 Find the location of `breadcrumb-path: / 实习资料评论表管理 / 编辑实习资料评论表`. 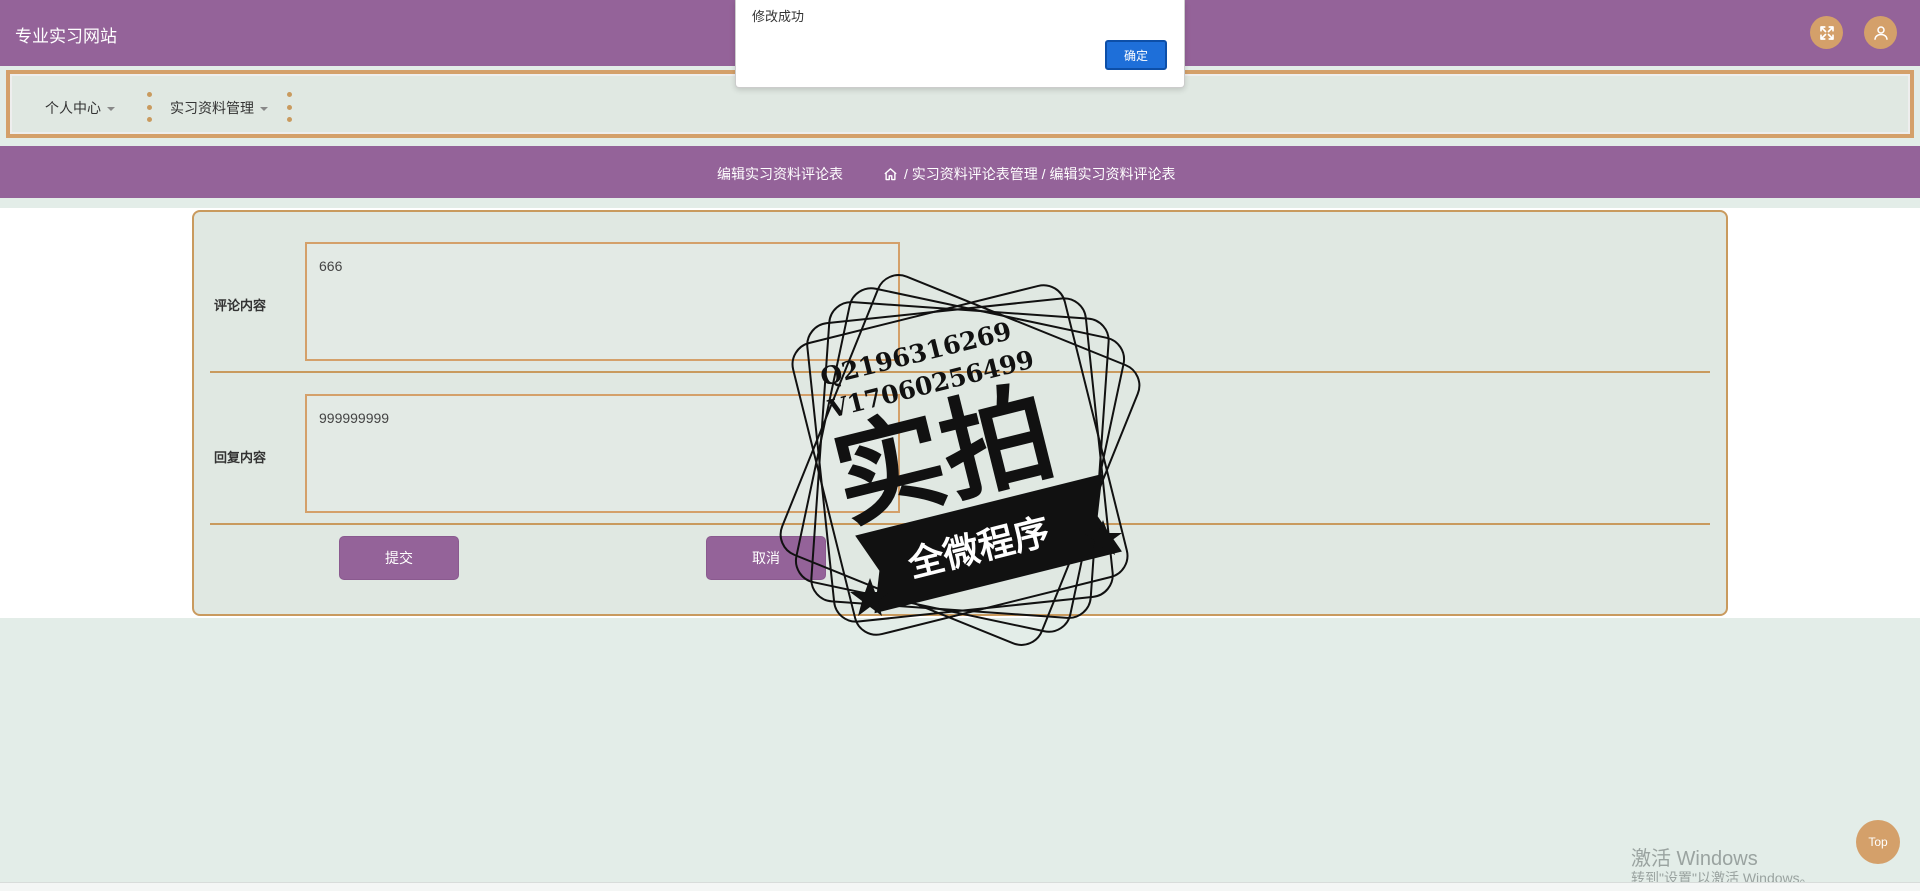

breadcrumb-path: / 实习资料评论表管理 / 编辑实习资料评论表 is located at coordinates (1039, 174).